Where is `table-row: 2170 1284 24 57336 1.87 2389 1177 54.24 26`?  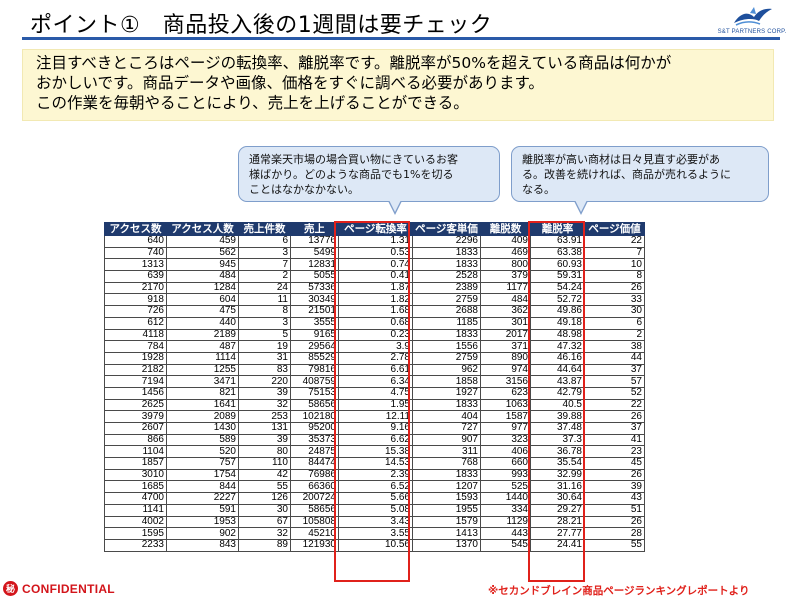
table-row: 2170 1284 24 57336 1.87 2389 1177 54.24 26 is located at coordinates (374, 288).